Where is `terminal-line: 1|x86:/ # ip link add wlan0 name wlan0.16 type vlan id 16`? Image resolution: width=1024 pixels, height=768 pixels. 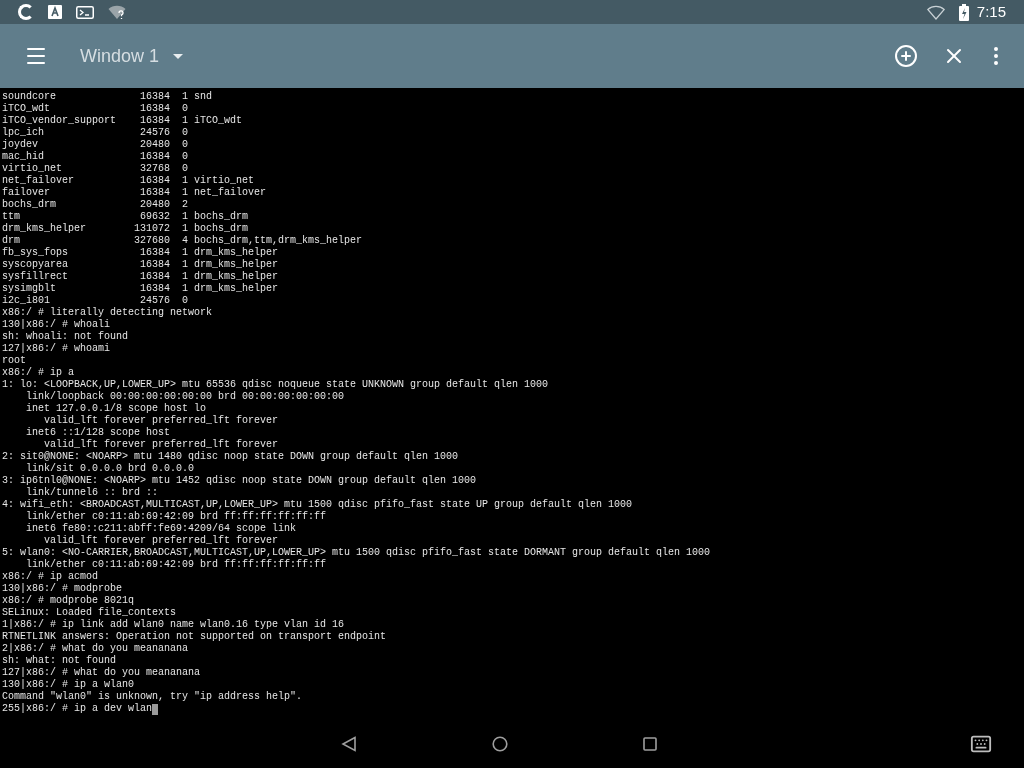 terminal-line: 1|x86:/ # ip link add wlan0 name wlan0.16 type vlan id 16 is located at coordinates (173, 625).